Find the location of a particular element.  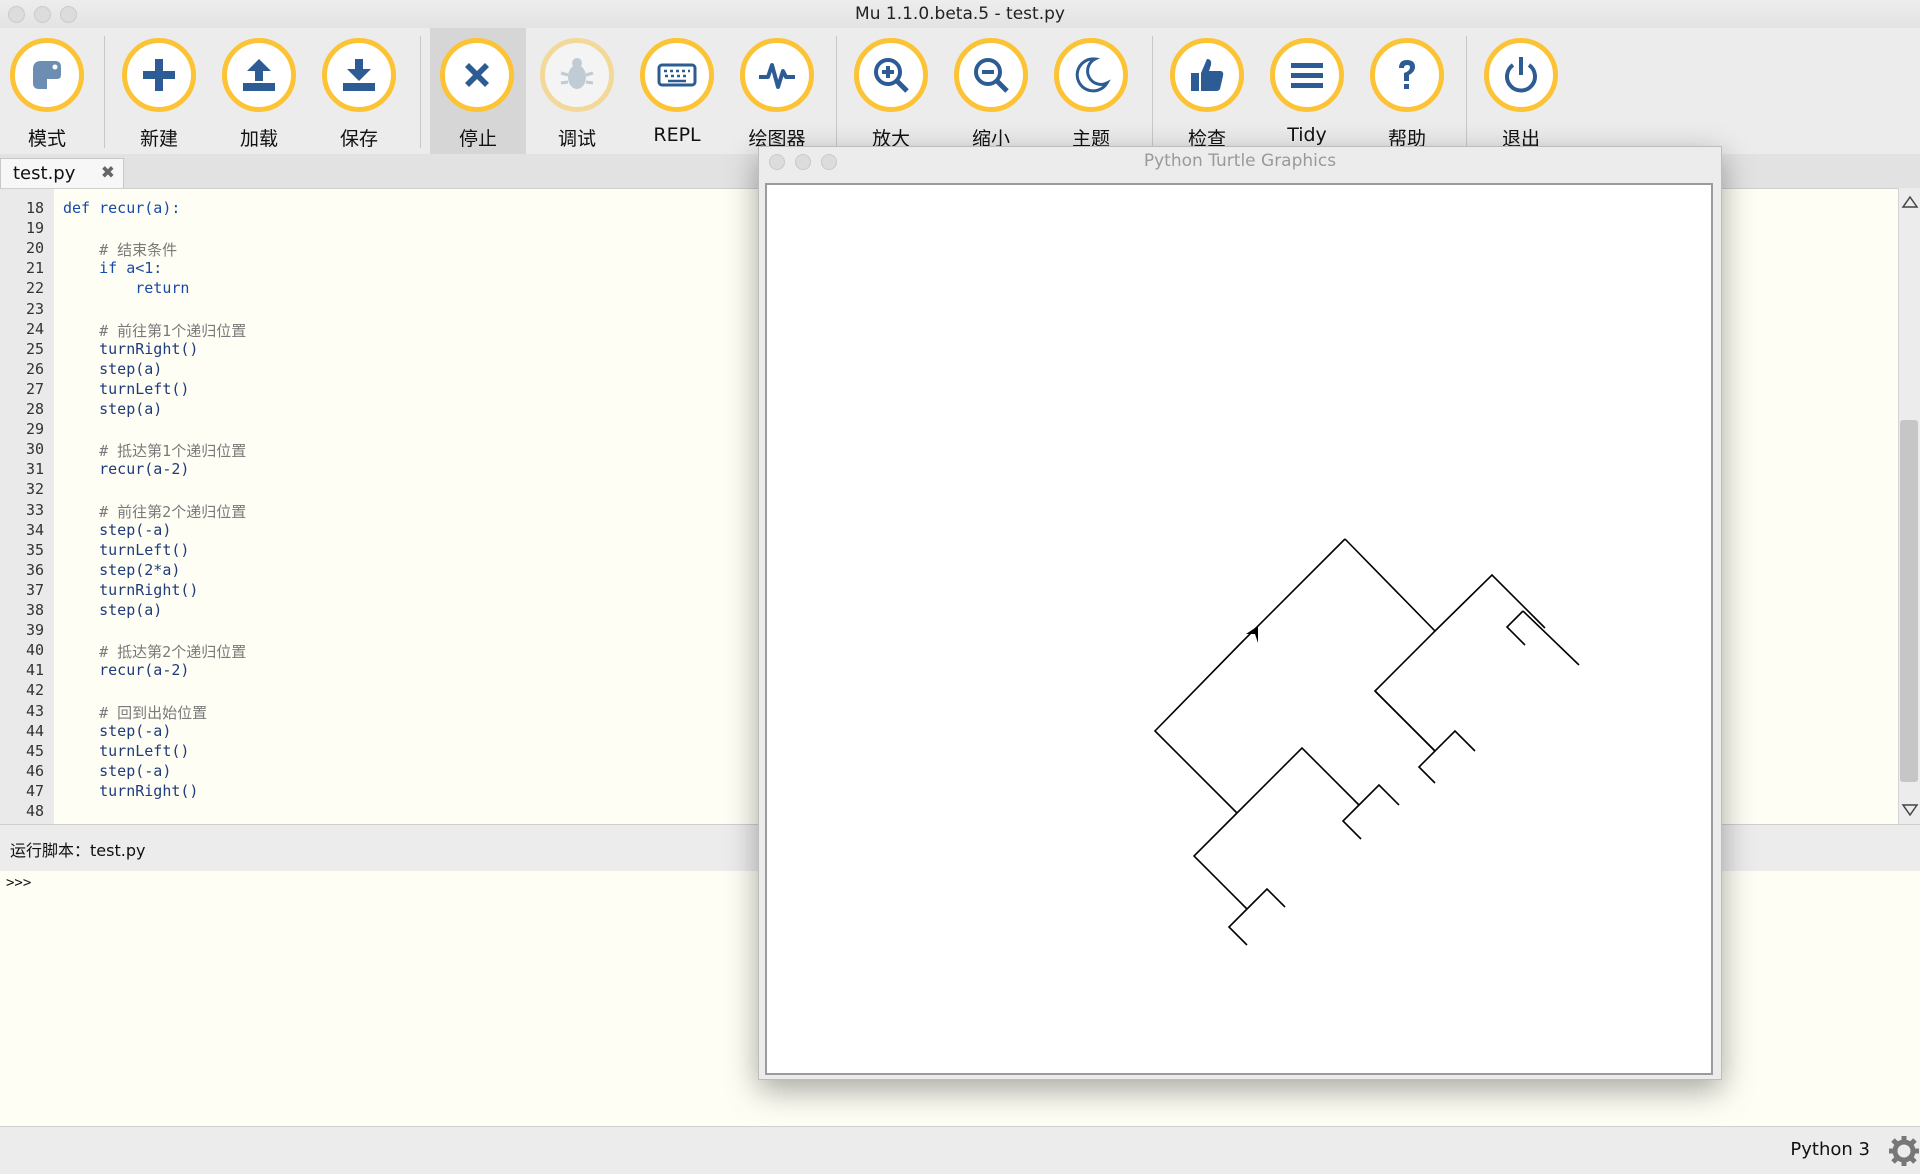

tab-filename: test.py is located at coordinates (44, 173).